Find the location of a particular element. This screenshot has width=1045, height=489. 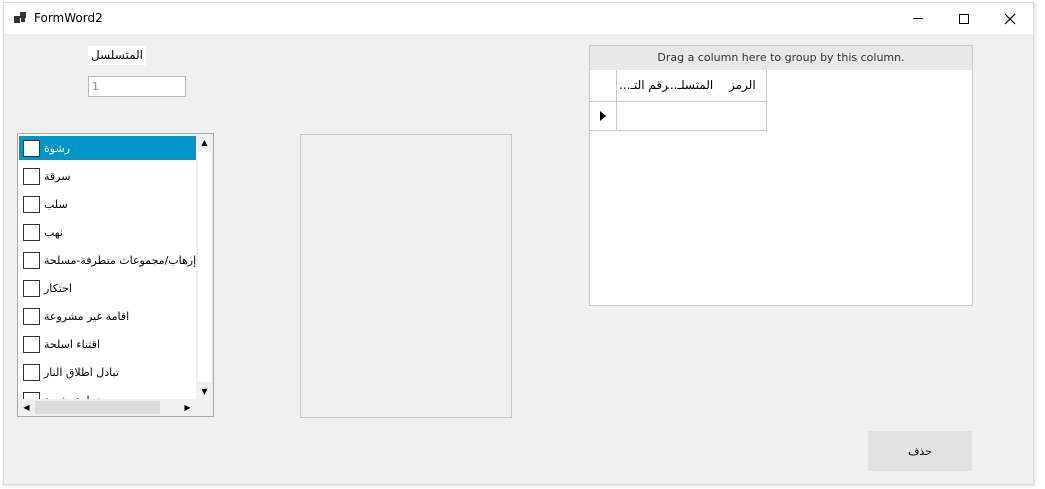

close-button is located at coordinates (1010, 18).